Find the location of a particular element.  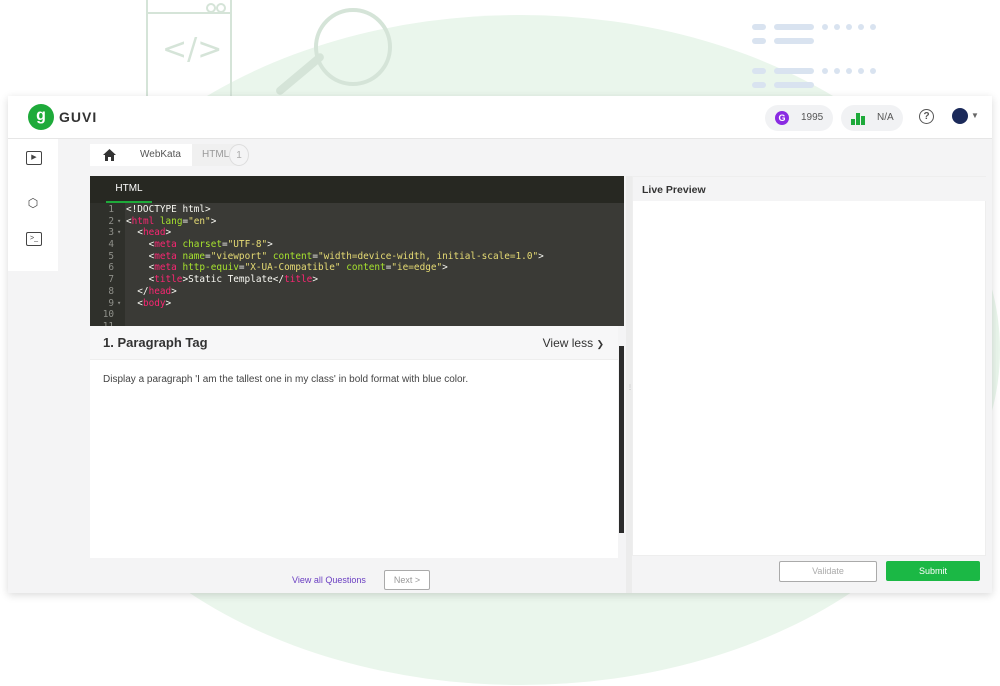

help-icon: ? is located at coordinates (926, 116).